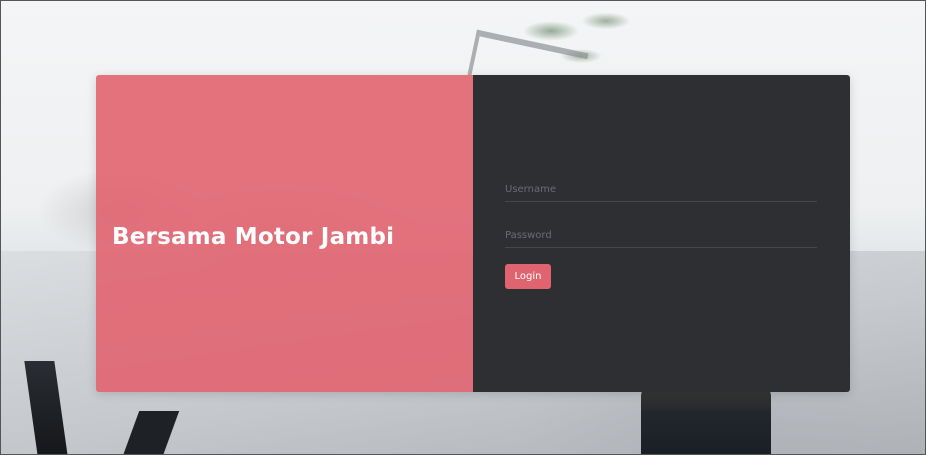  Describe the element at coordinates (528, 276) in the screenshot. I see `login-button: Login` at that location.